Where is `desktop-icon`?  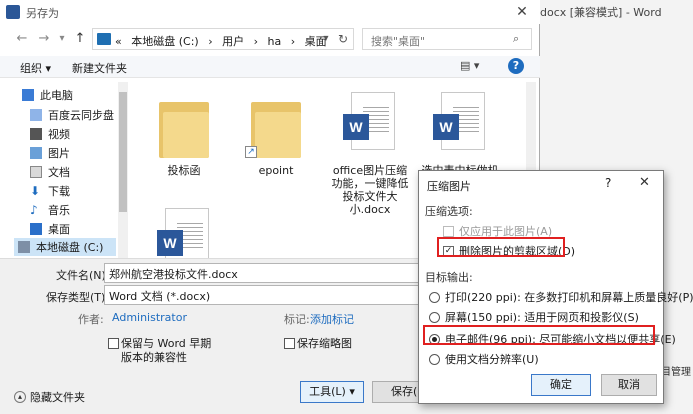
desktop-icon is located at coordinates (36, 229).